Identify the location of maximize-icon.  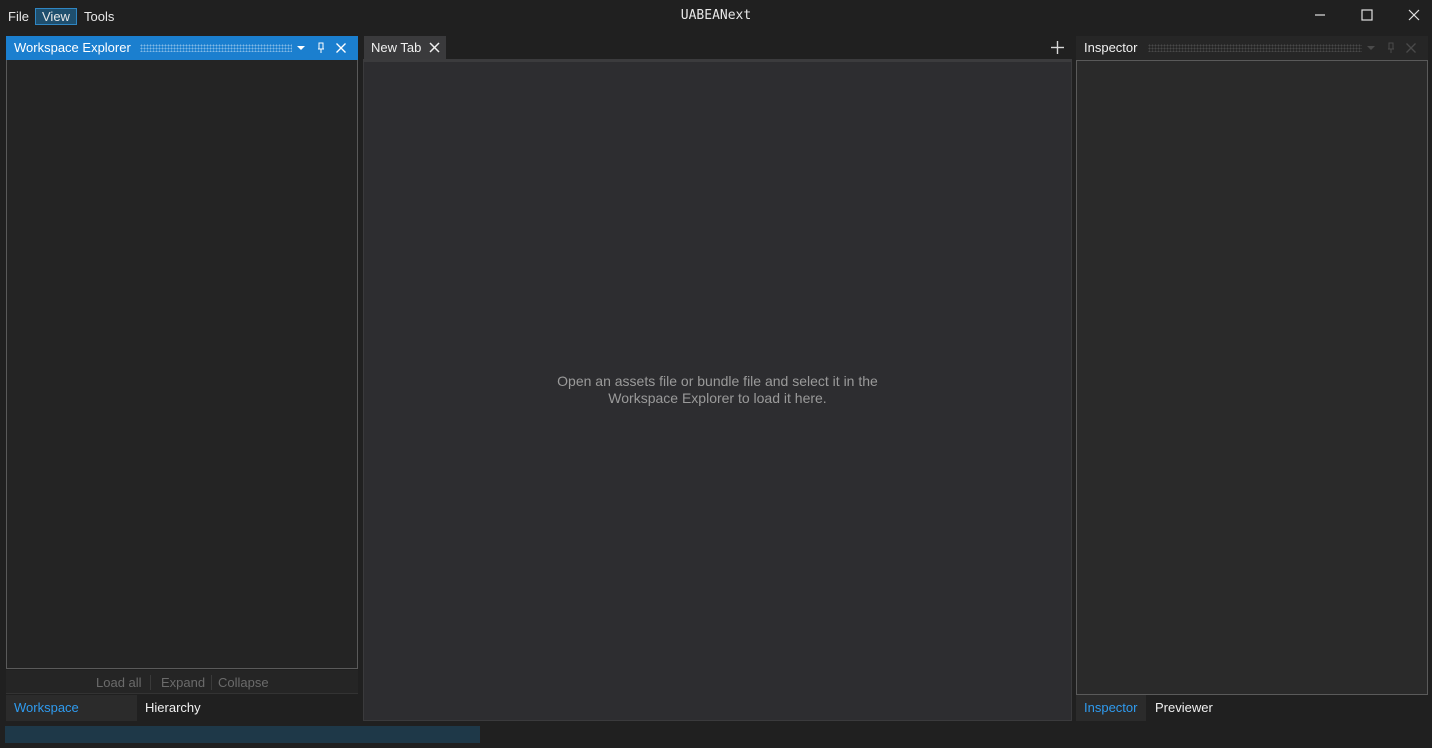
(1367, 15).